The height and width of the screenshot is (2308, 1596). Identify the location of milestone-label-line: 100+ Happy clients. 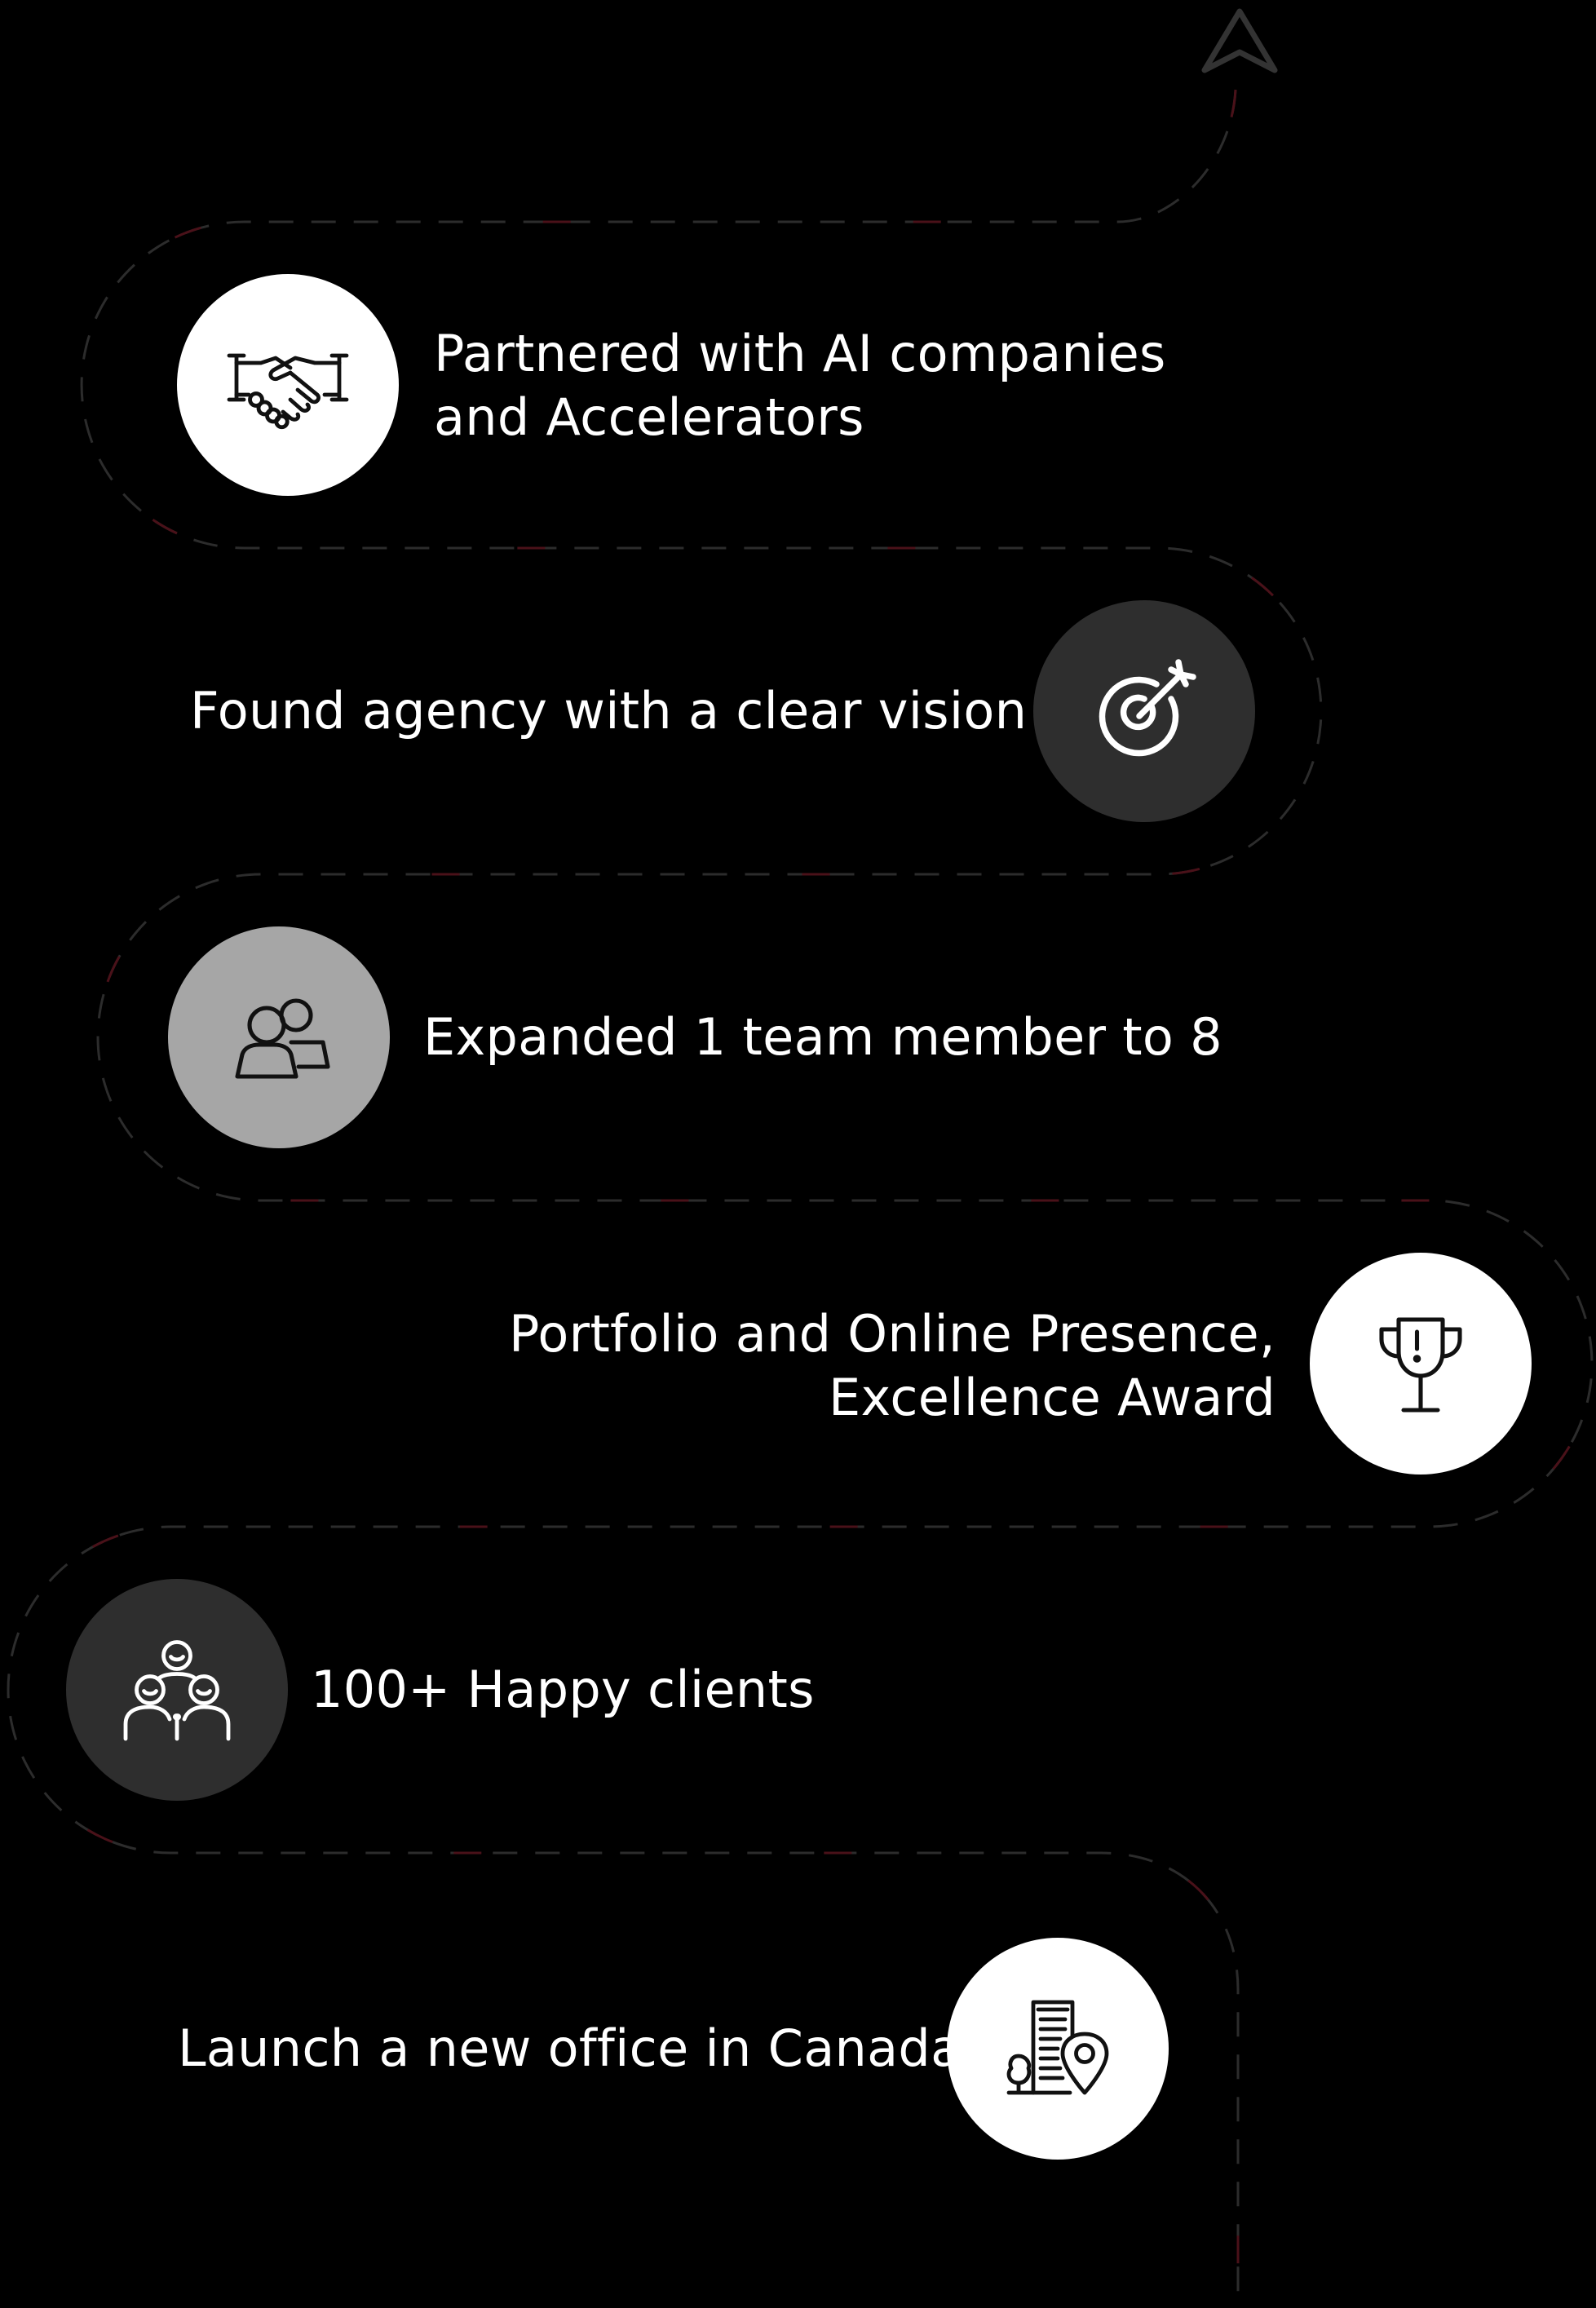
(563, 1689).